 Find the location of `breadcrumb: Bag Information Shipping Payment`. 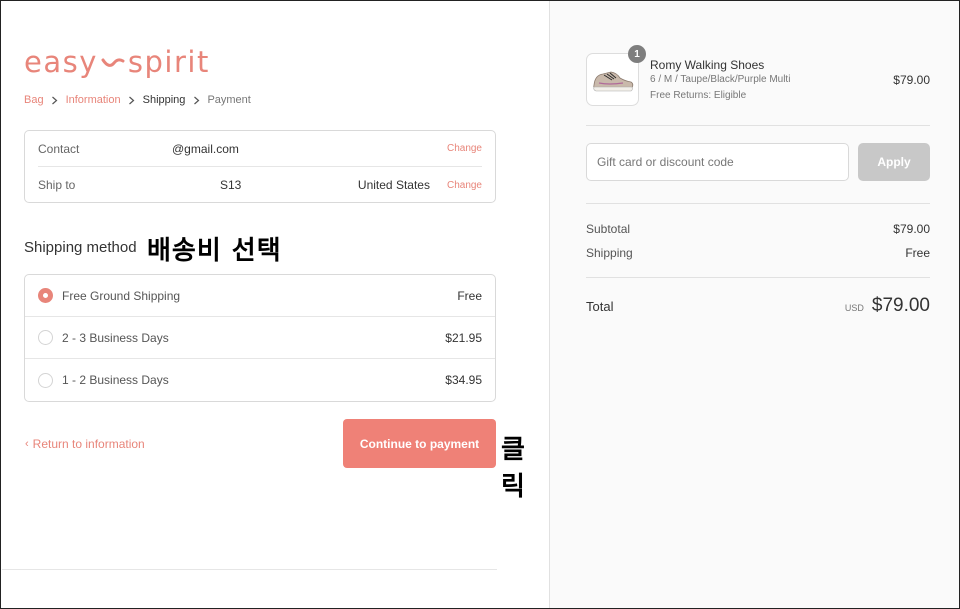

breadcrumb: Bag Information Shipping Payment is located at coordinates (137, 100).